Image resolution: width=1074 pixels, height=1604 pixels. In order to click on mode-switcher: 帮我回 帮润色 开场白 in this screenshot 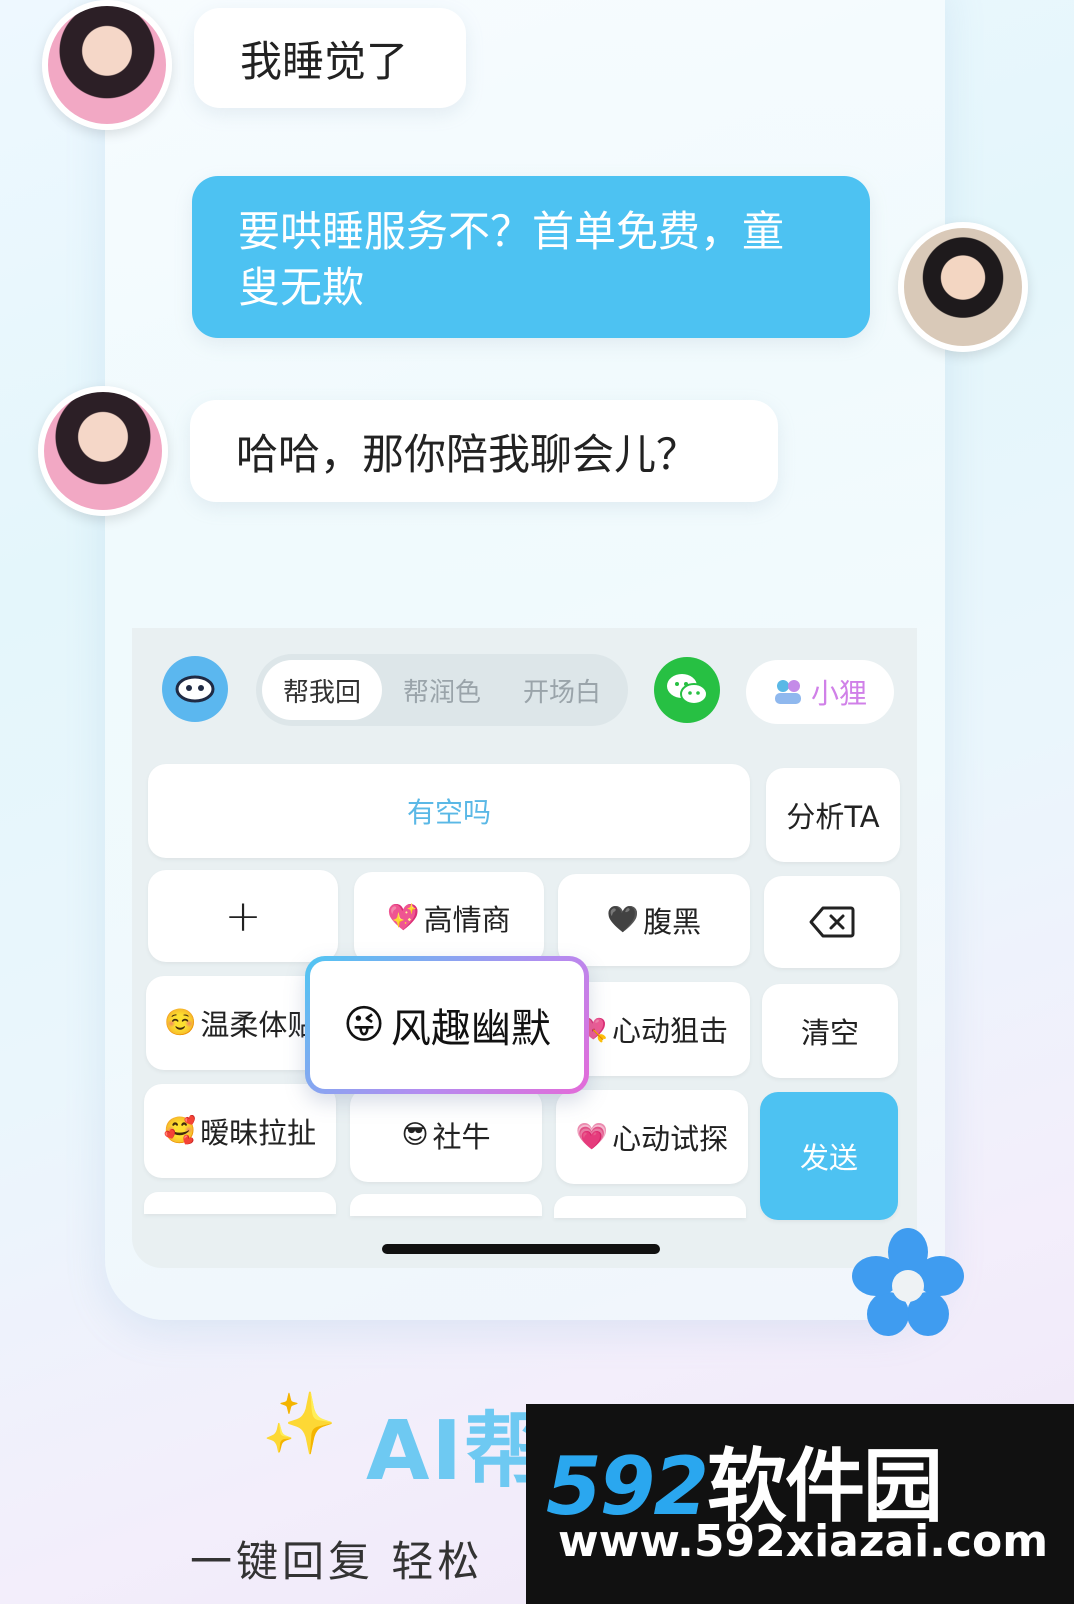, I will do `click(442, 690)`.